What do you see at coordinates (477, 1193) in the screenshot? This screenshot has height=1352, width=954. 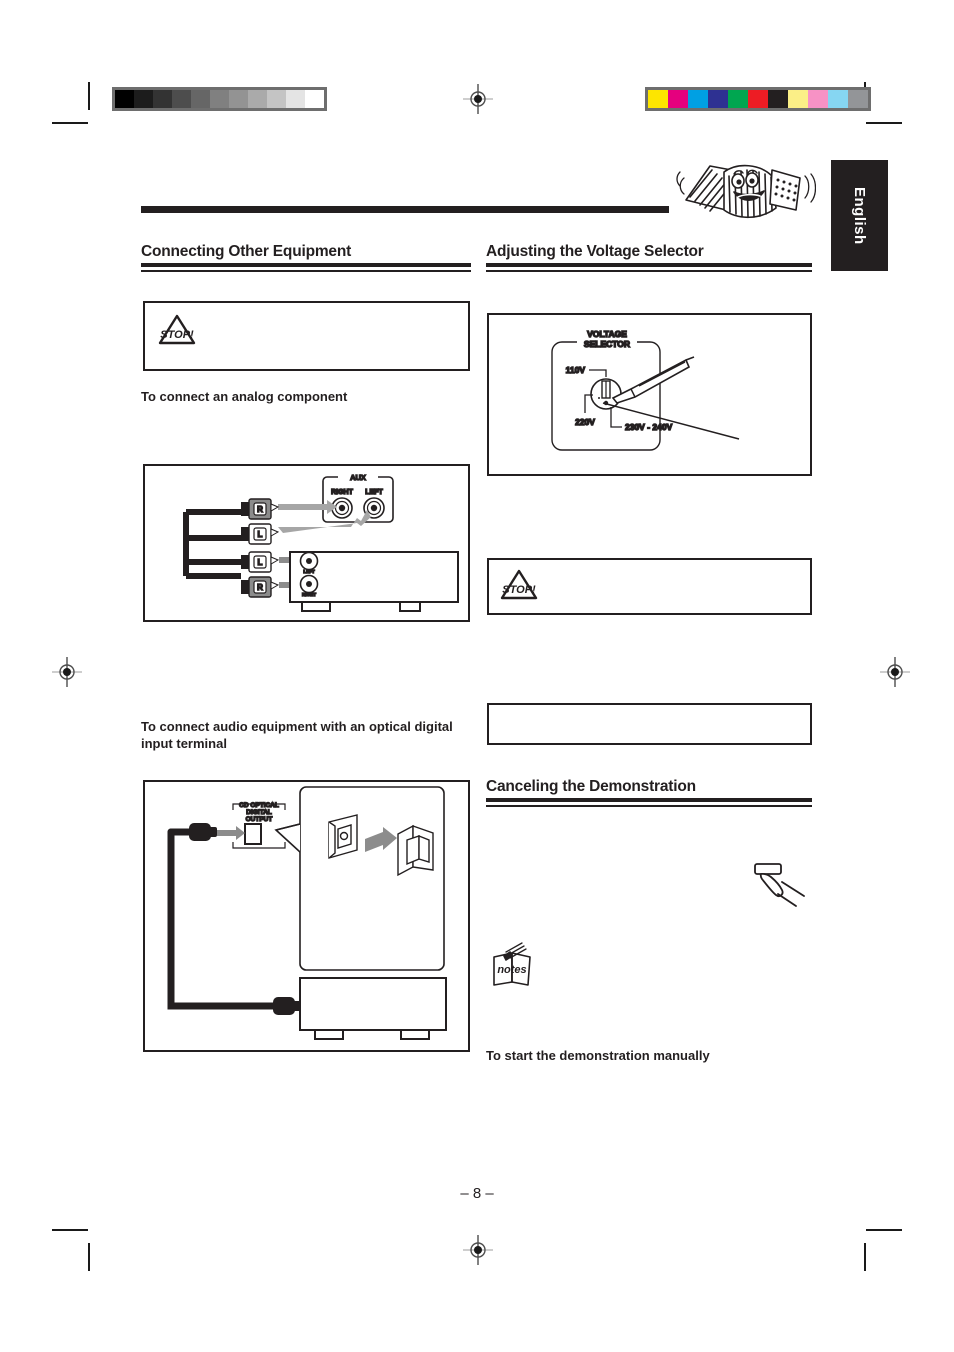 I see `page-number: – 8 –` at bounding box center [477, 1193].